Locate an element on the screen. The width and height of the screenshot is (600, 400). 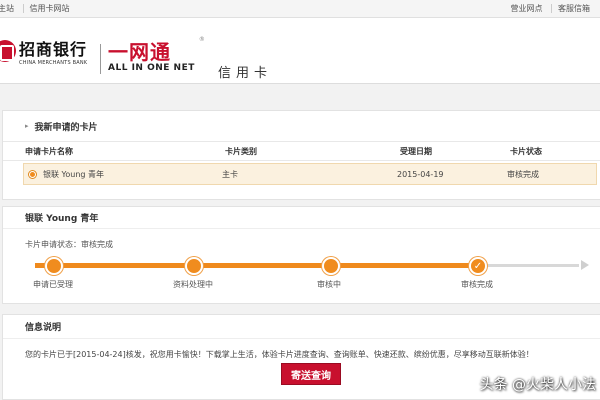
cmb-logo: 招商银行 CHINA MERCHANTS BANK is located at coordinates (43, 51).